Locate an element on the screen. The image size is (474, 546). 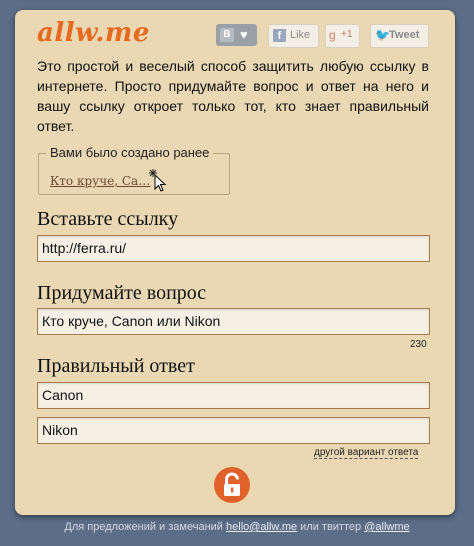
answer-label: Правильный ответ is located at coordinates (116, 366).